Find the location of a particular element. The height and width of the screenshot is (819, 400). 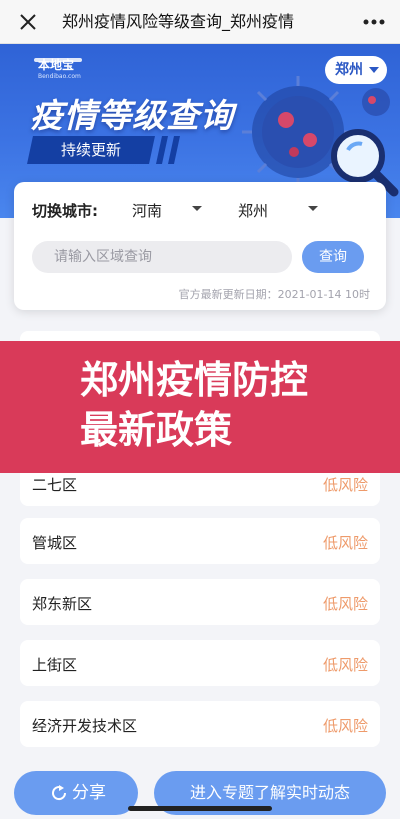

region-search-input is located at coordinates (162, 257).